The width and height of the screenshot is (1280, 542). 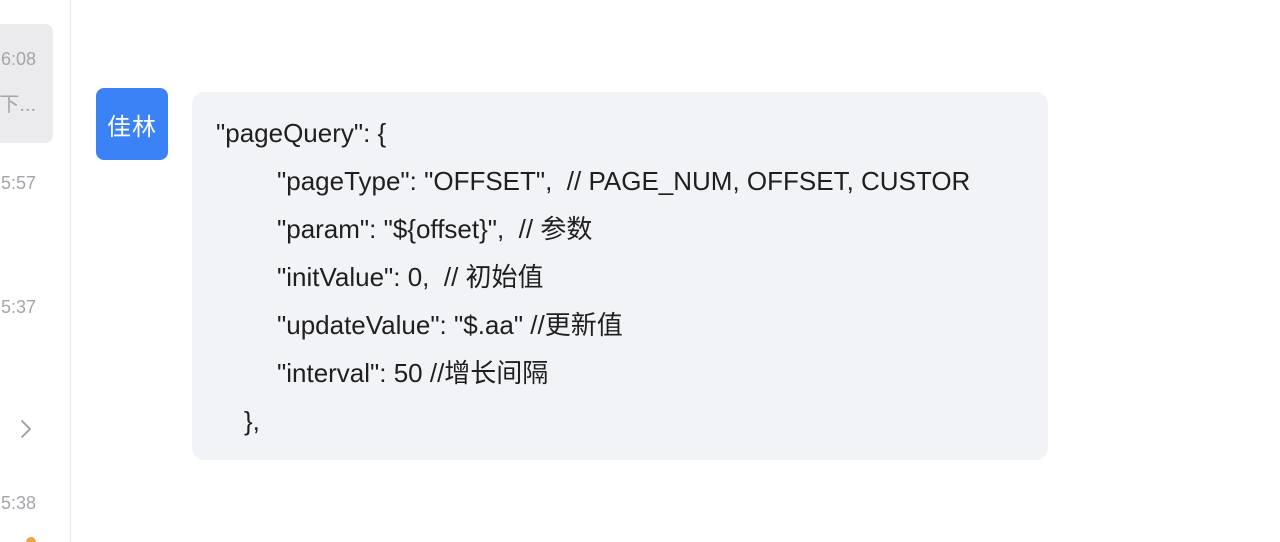 What do you see at coordinates (18, 59) in the screenshot?
I see `conversation-time: 6:08` at bounding box center [18, 59].